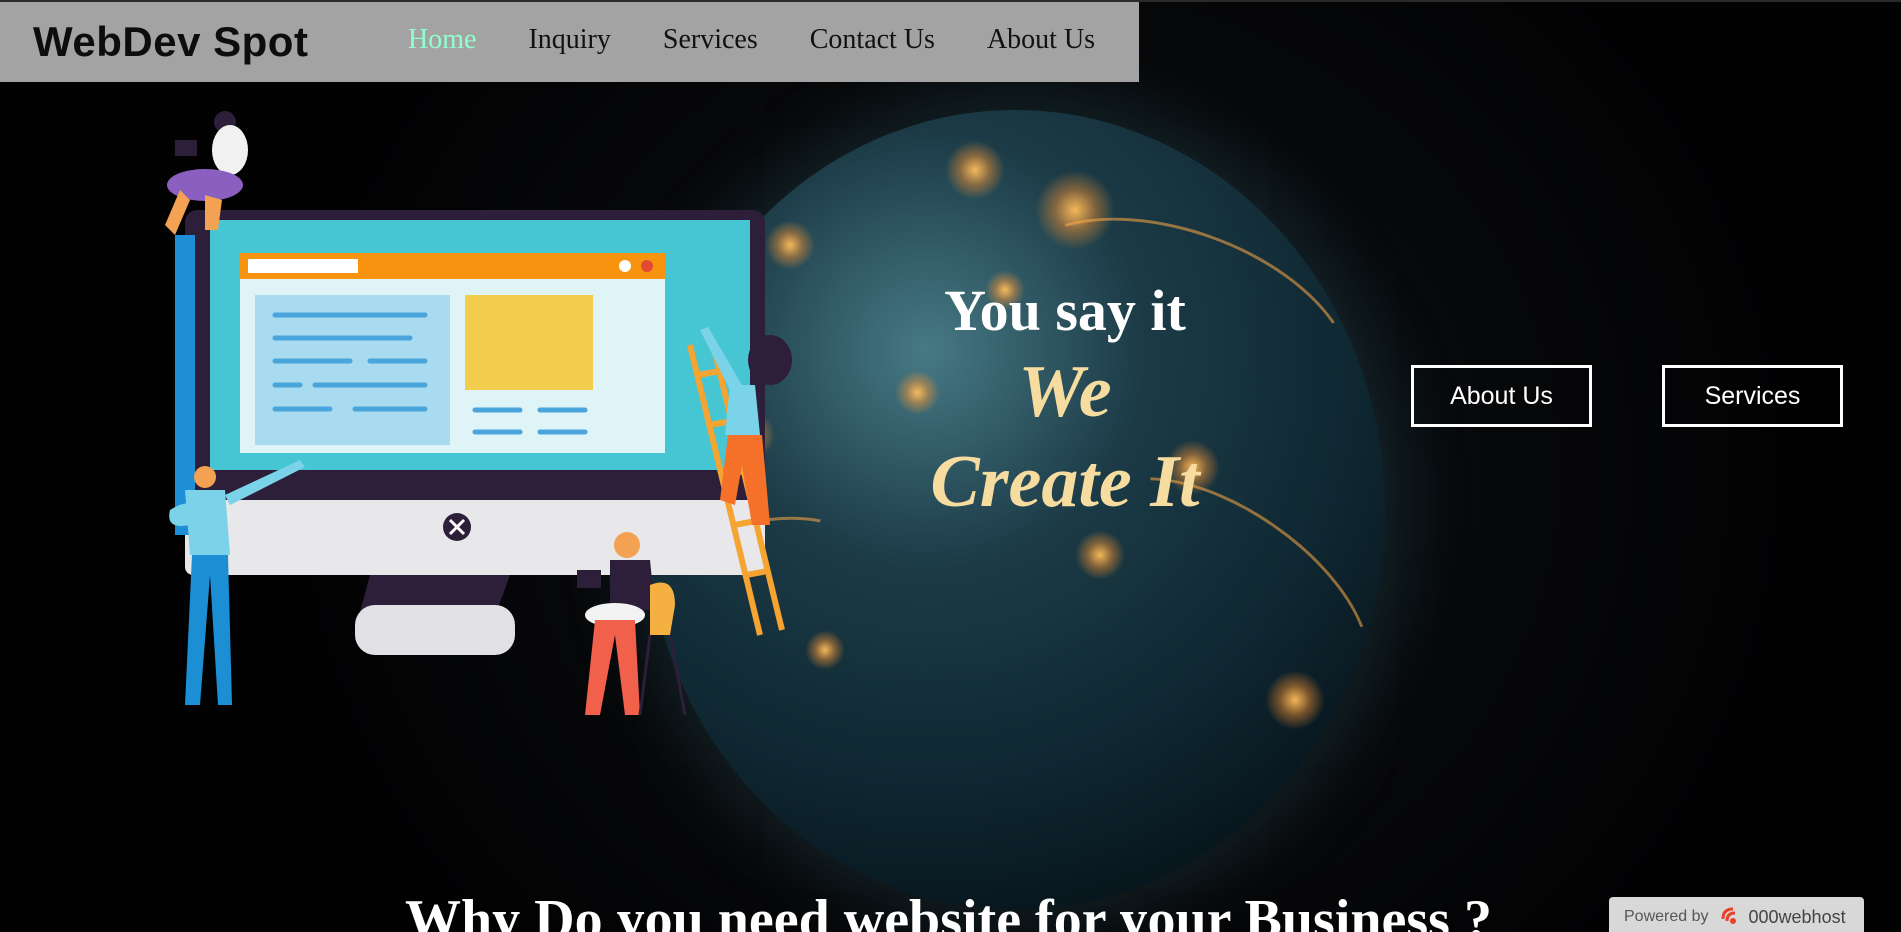  What do you see at coordinates (1065, 310) in the screenshot?
I see `hero-line-you-say-it: You say it` at bounding box center [1065, 310].